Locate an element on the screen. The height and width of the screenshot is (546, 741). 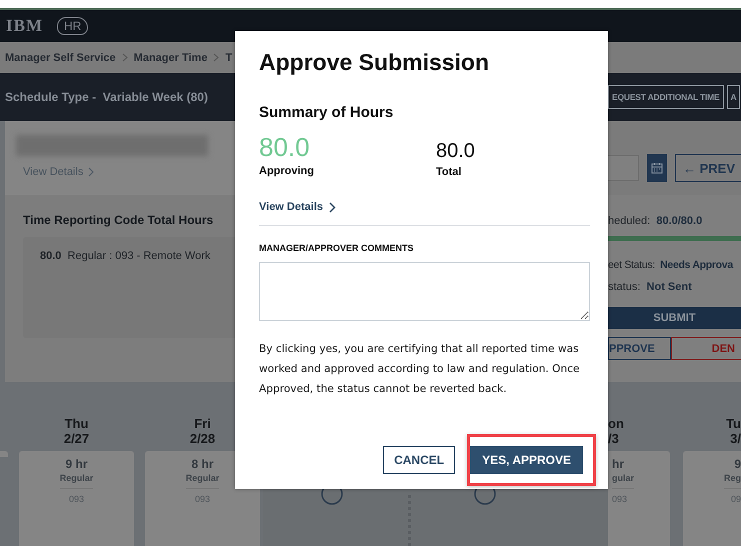
approving-label: Approving is located at coordinates (287, 171).